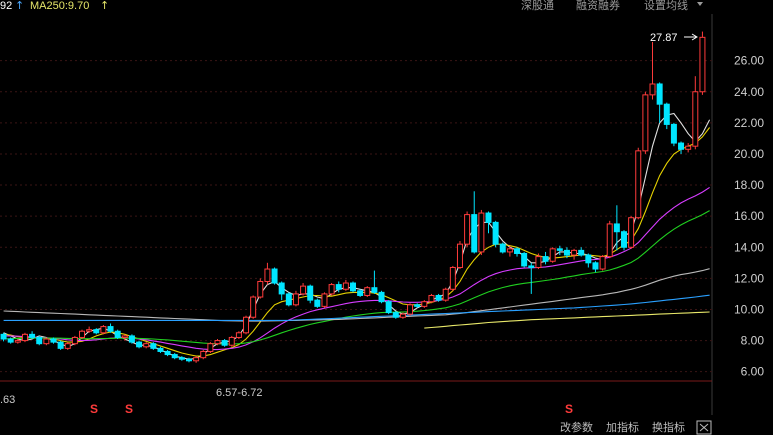 The width and height of the screenshot is (773, 435). What do you see at coordinates (666, 6) in the screenshot?
I see `set-ma-button: 设置均线` at bounding box center [666, 6].